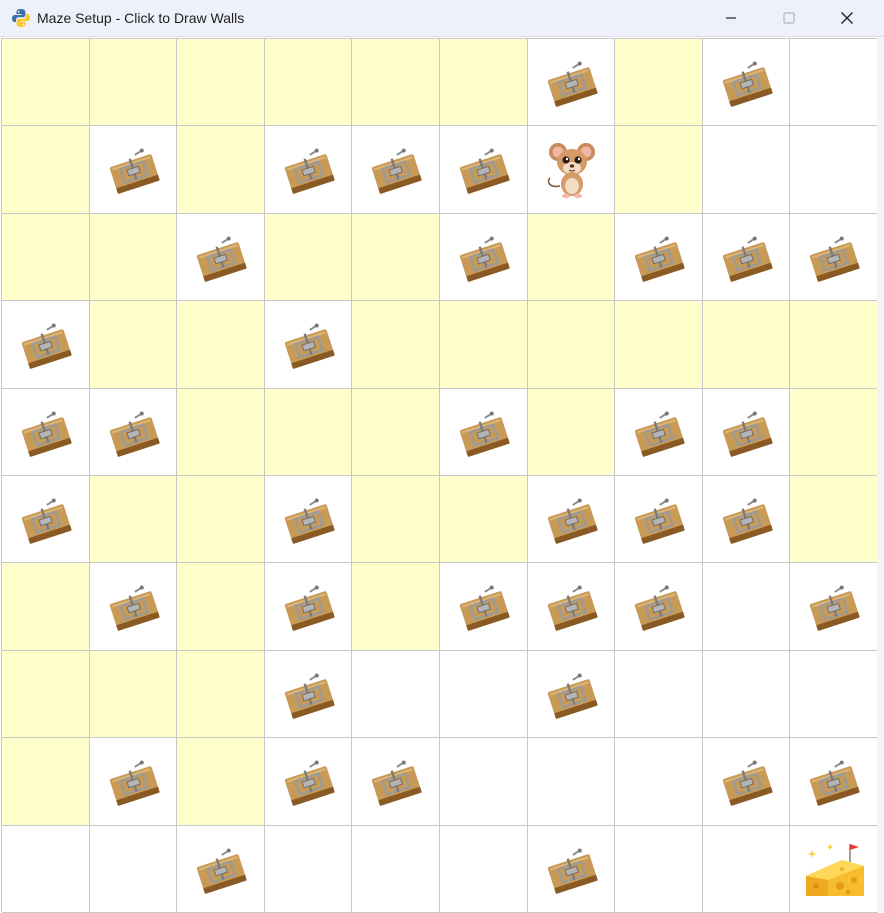 The height and width of the screenshot is (913, 884). I want to click on title-bar: Maze Setup - Click to Draw Walls, so click(442, 18).